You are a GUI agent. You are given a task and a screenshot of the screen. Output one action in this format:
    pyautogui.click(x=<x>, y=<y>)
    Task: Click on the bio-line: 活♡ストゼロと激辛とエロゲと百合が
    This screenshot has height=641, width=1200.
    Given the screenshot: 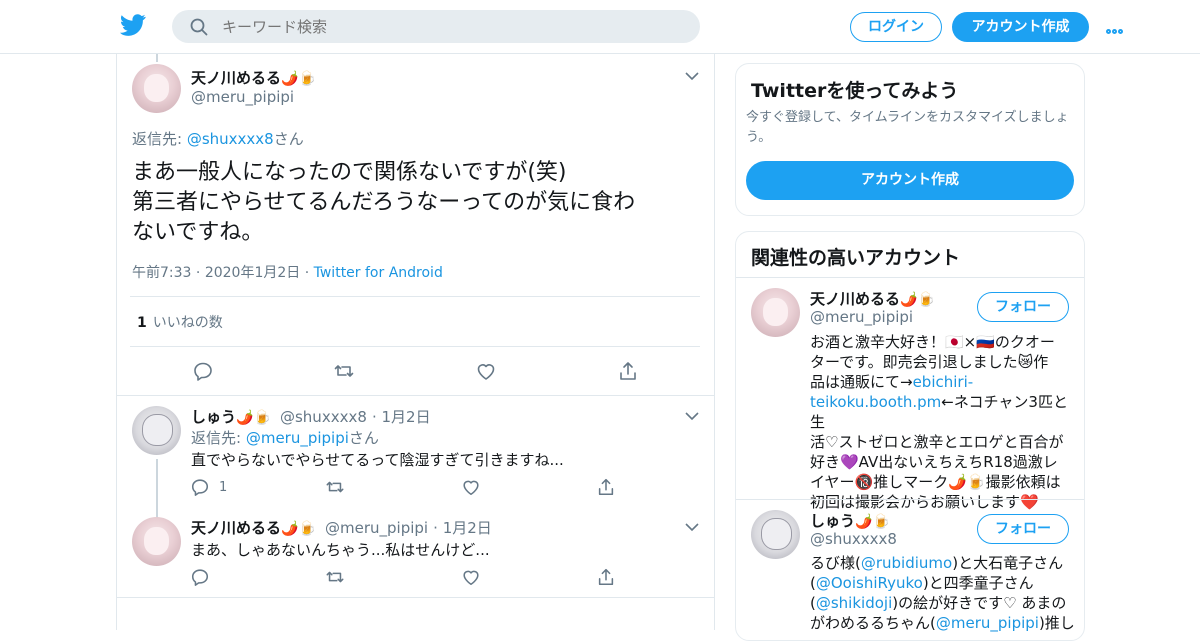 What is the action you would take?
    pyautogui.click(x=937, y=442)
    